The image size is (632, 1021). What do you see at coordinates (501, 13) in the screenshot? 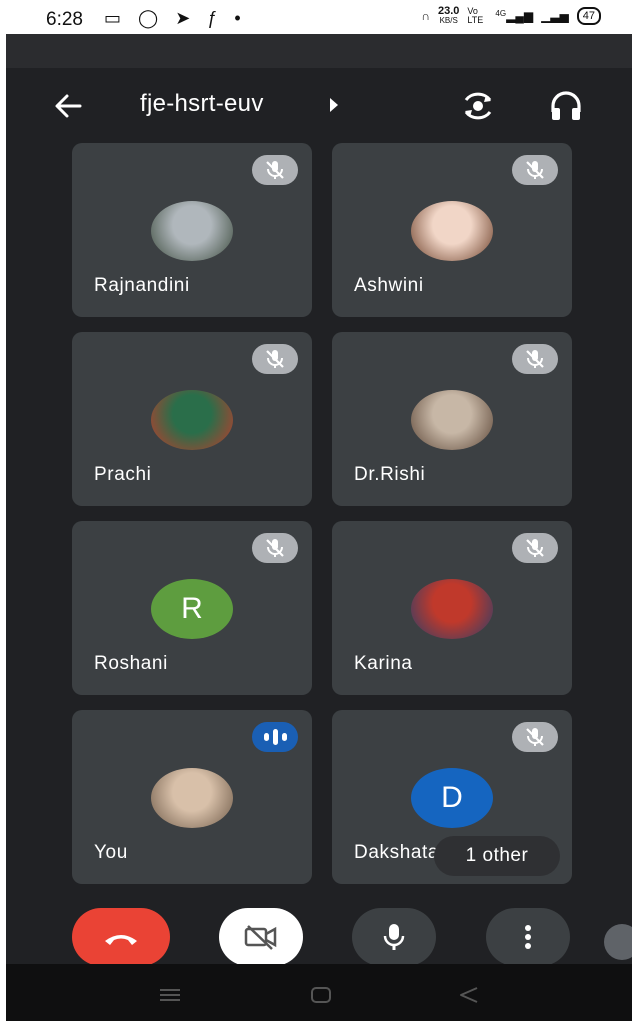
I see `network-type: 4G` at bounding box center [501, 13].